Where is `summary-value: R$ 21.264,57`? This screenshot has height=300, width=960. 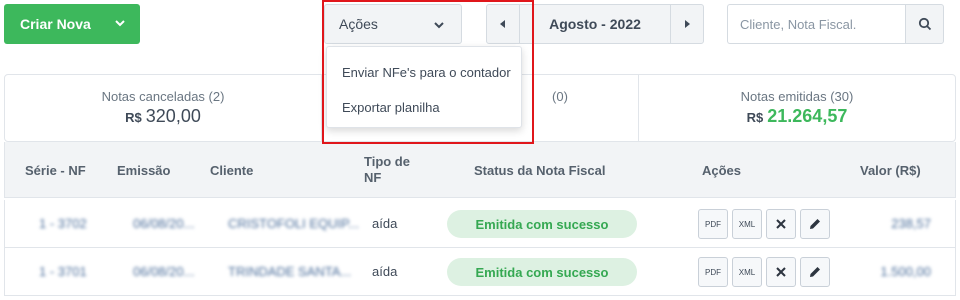 summary-value: R$ 21.264,57 is located at coordinates (797, 116).